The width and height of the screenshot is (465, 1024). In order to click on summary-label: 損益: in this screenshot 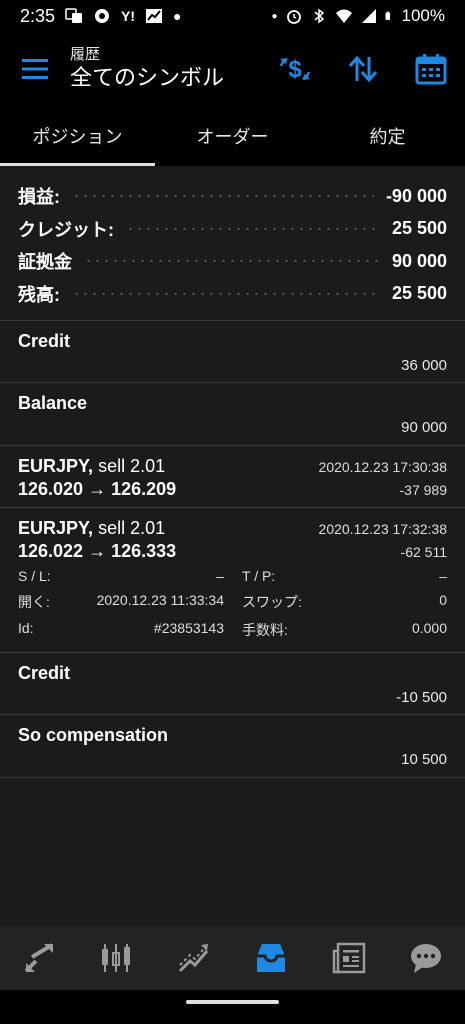, I will do `click(39, 197)`.